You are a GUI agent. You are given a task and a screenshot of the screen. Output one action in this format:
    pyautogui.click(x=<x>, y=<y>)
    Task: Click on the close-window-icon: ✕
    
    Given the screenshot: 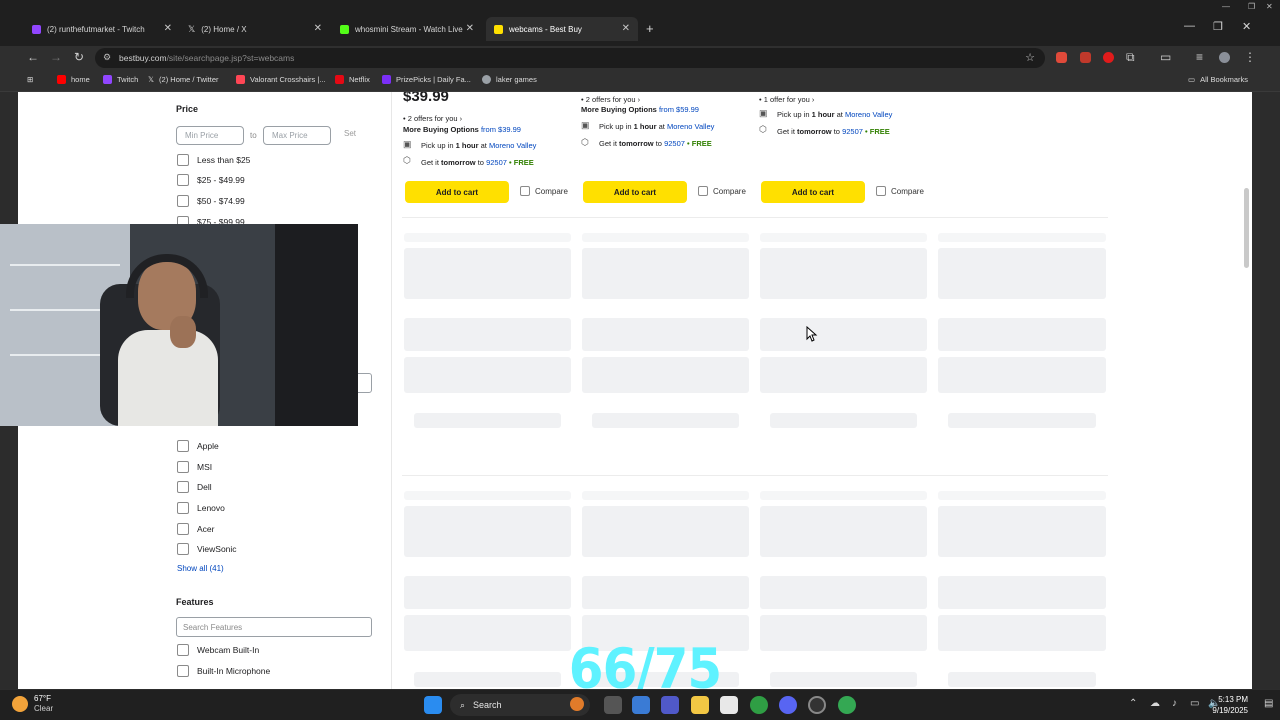 What is the action you would take?
    pyautogui.click(x=1246, y=26)
    